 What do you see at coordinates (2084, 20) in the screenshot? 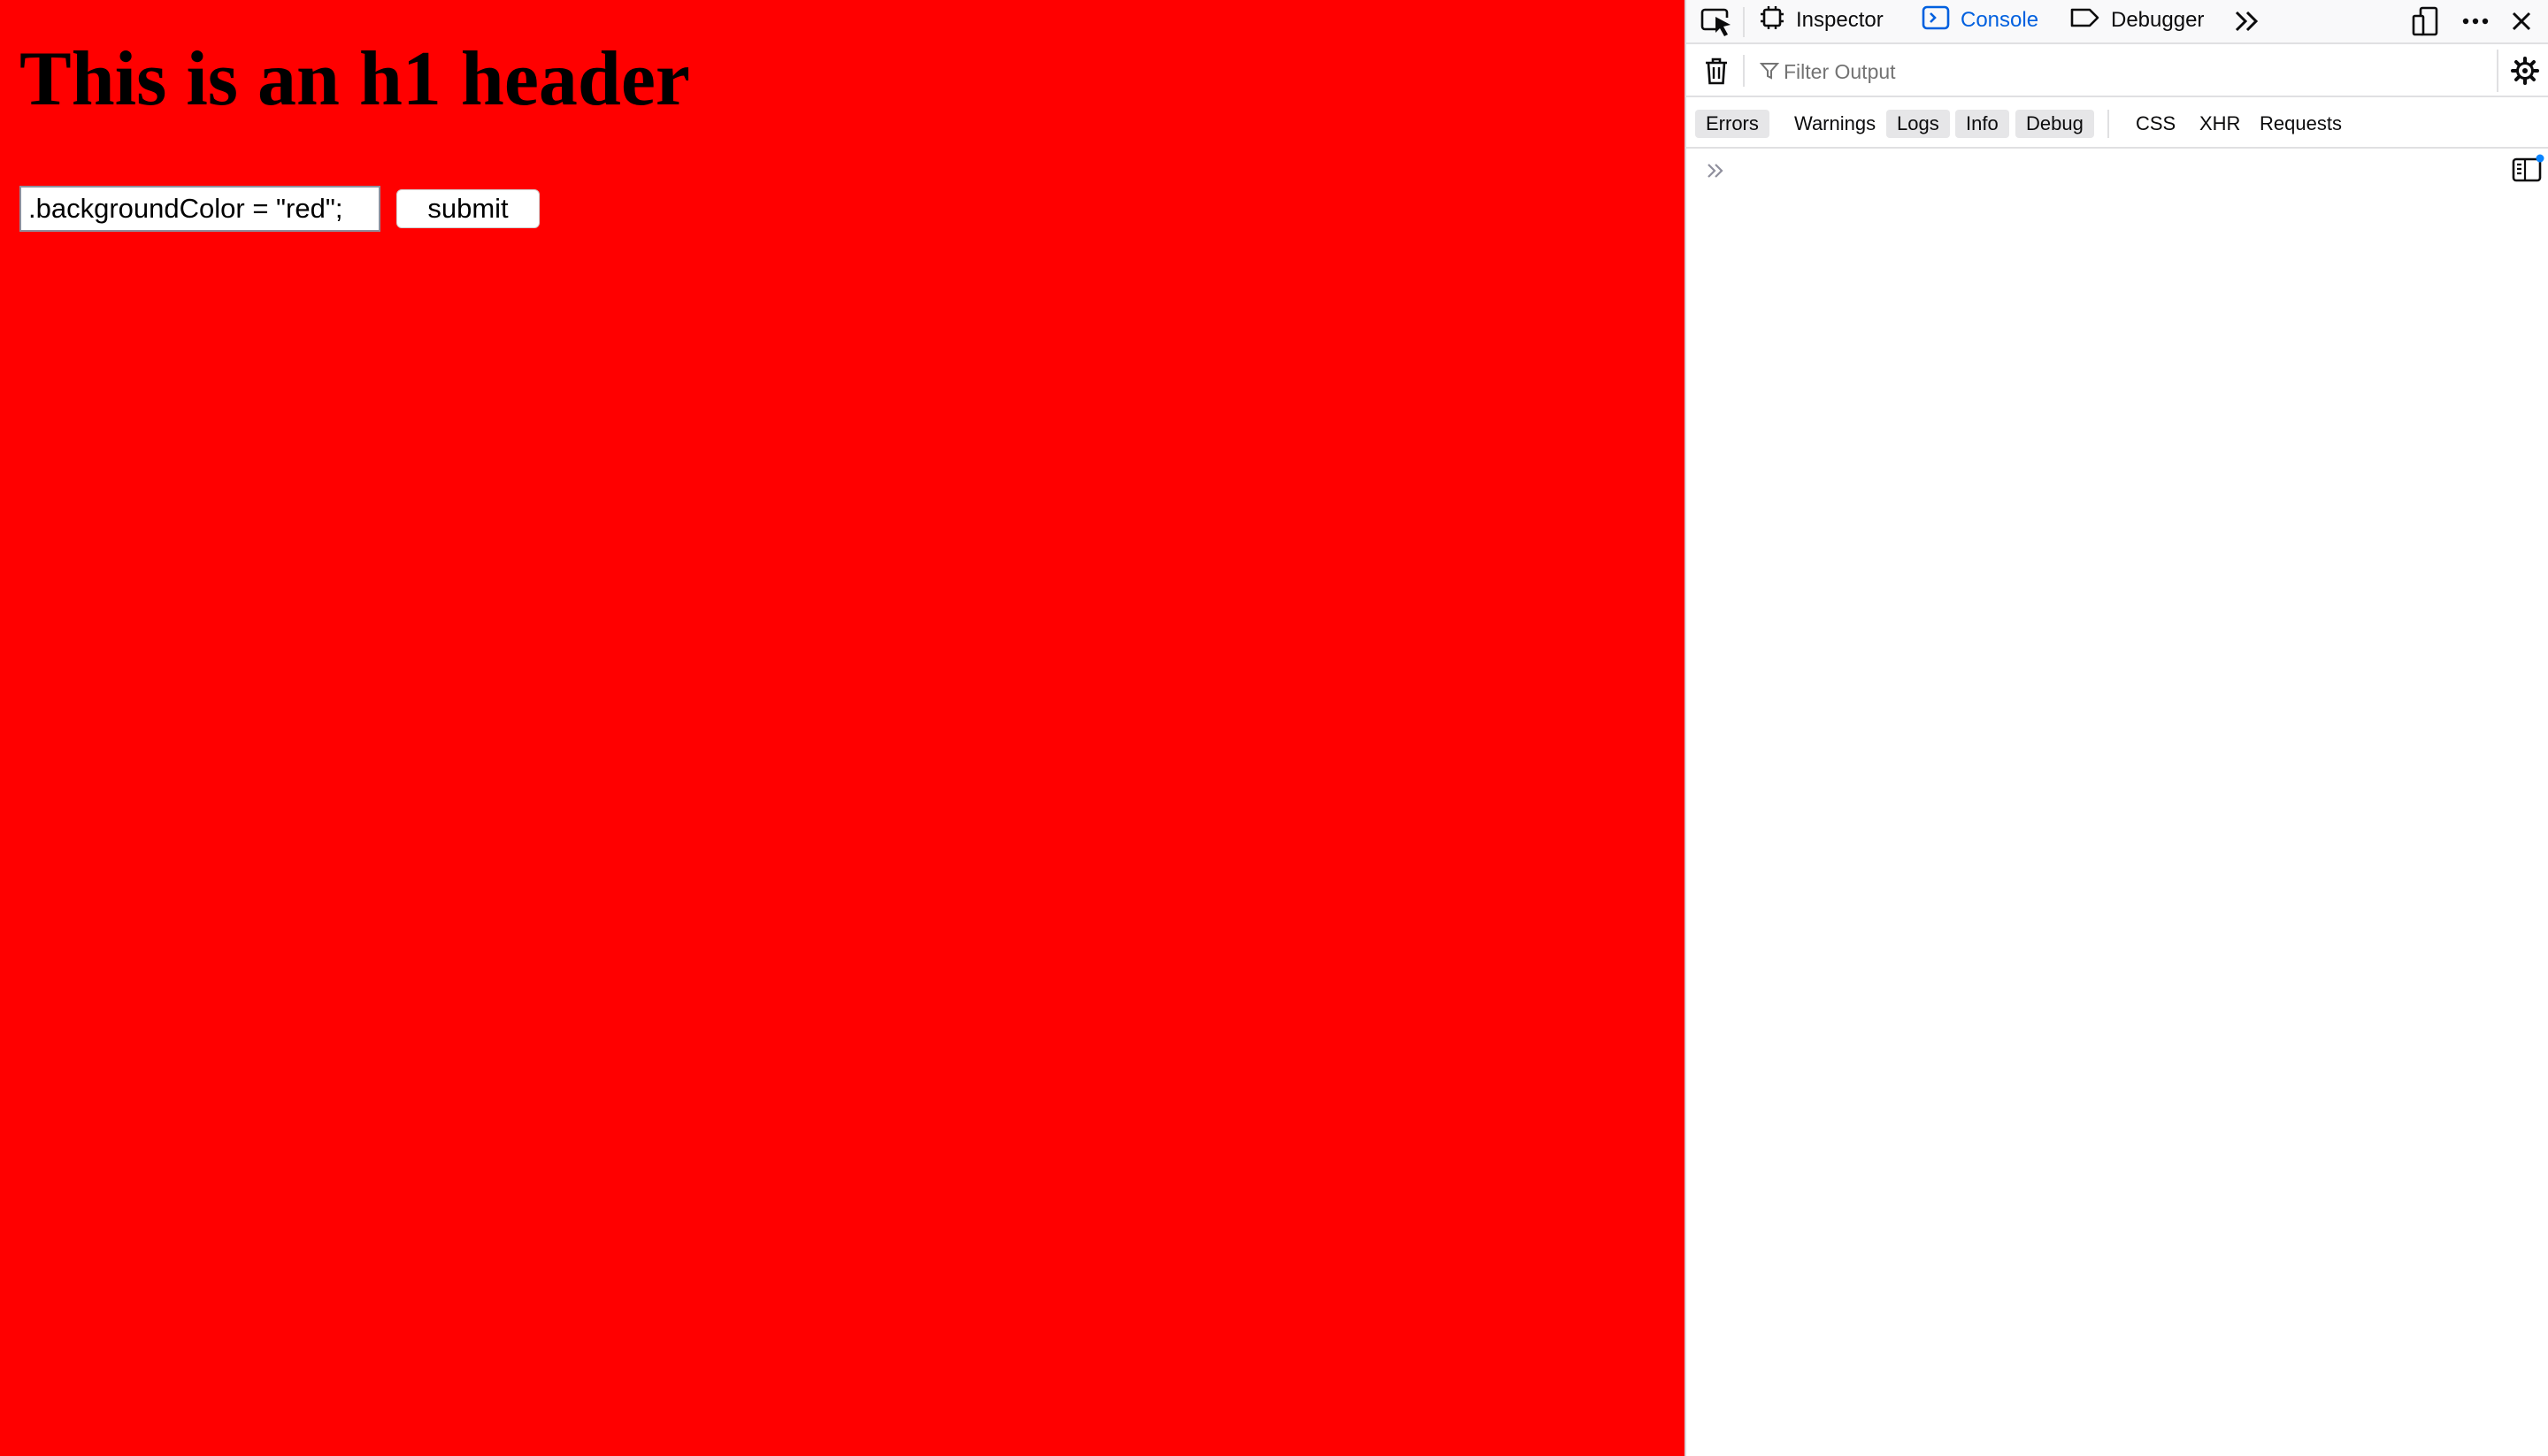
I see `debugger-icon` at bounding box center [2084, 20].